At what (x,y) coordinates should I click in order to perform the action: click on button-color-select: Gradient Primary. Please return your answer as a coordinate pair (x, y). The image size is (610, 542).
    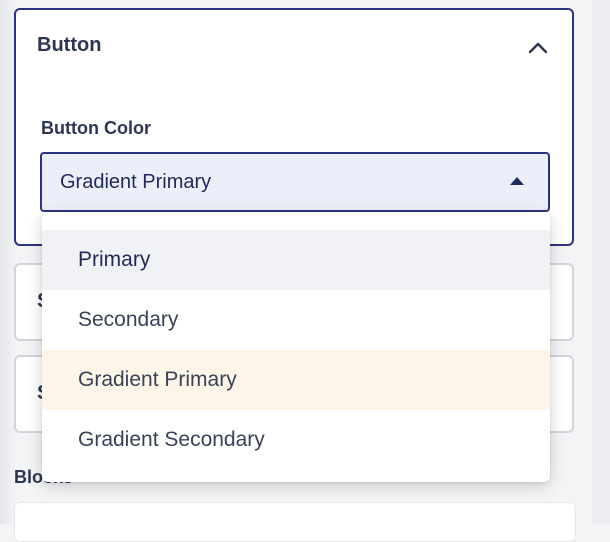
    Looking at the image, I should click on (295, 182).